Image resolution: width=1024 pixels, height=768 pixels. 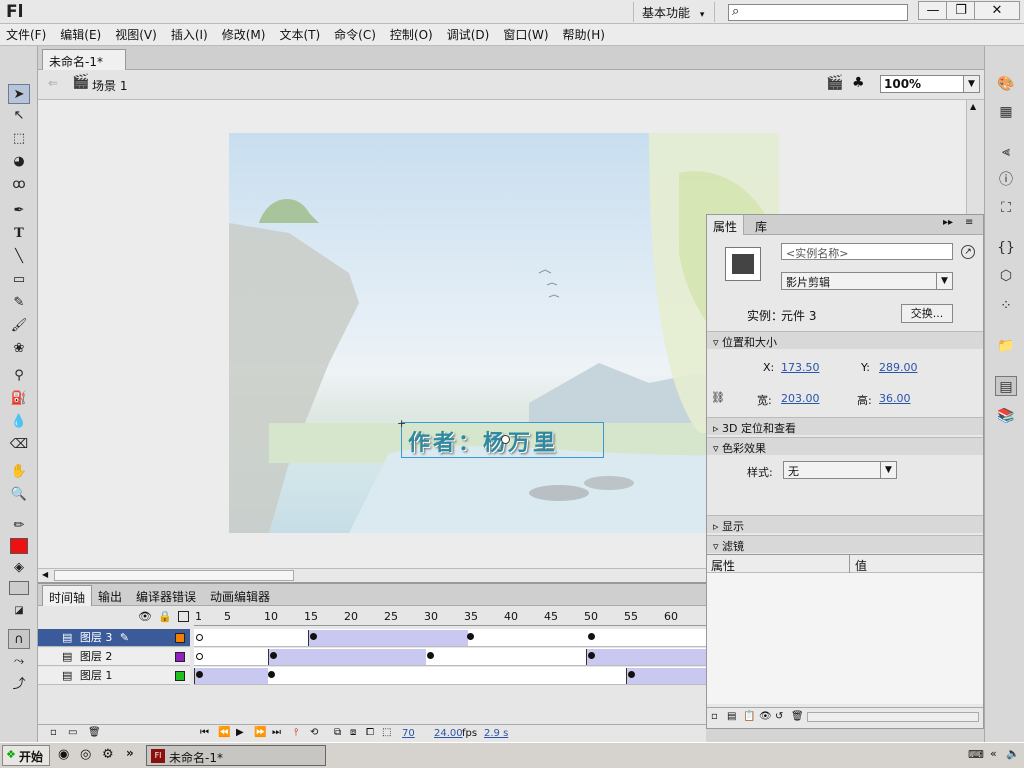 I want to click on transform-point-icon, so click(x=505, y=439).